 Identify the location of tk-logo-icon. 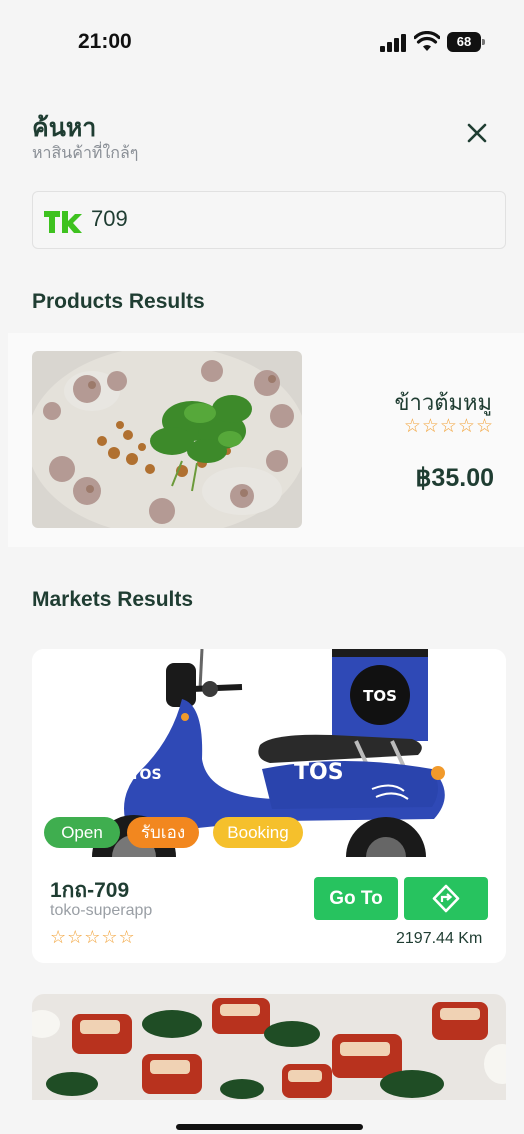
(63, 222).